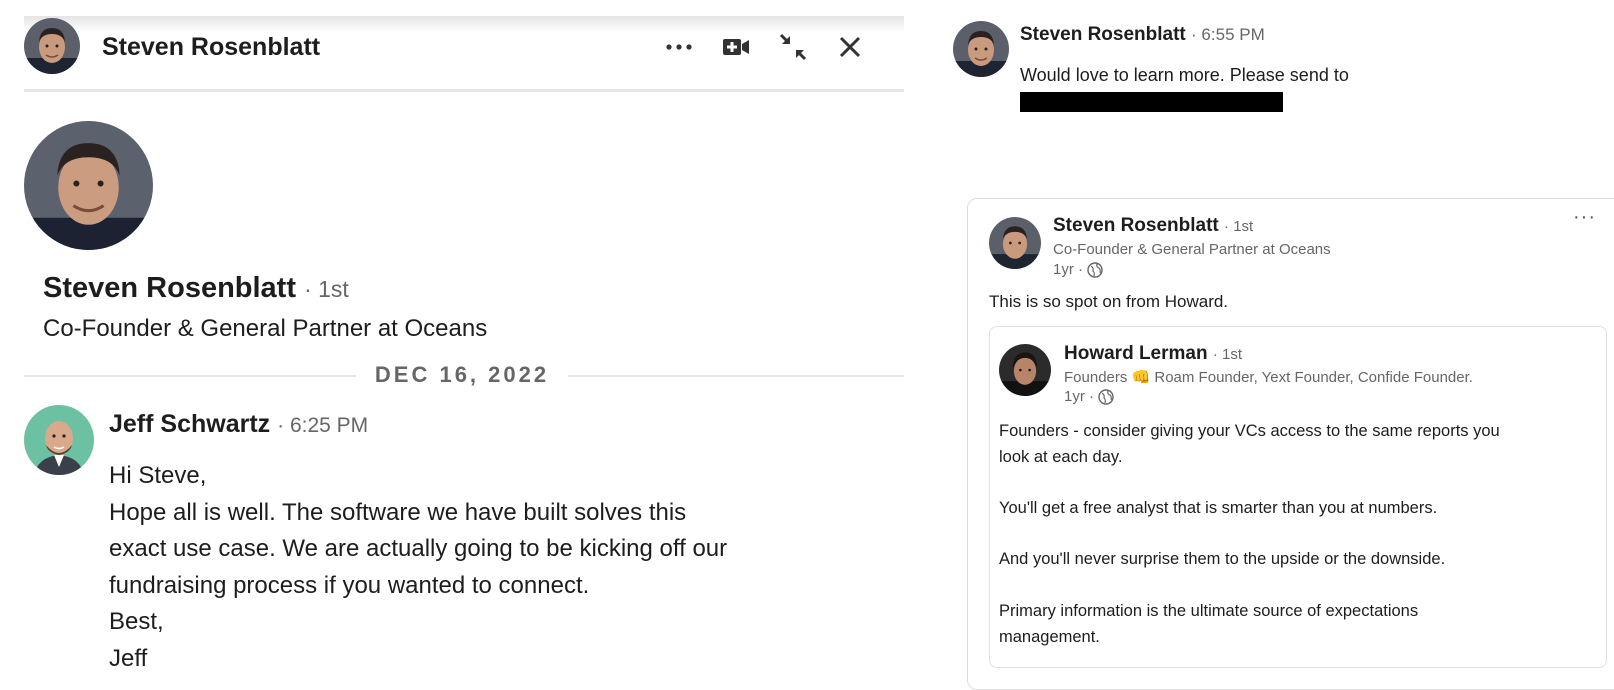 The height and width of the screenshot is (690, 1614). What do you see at coordinates (128, 658) in the screenshot?
I see `message-line: Jeff` at bounding box center [128, 658].